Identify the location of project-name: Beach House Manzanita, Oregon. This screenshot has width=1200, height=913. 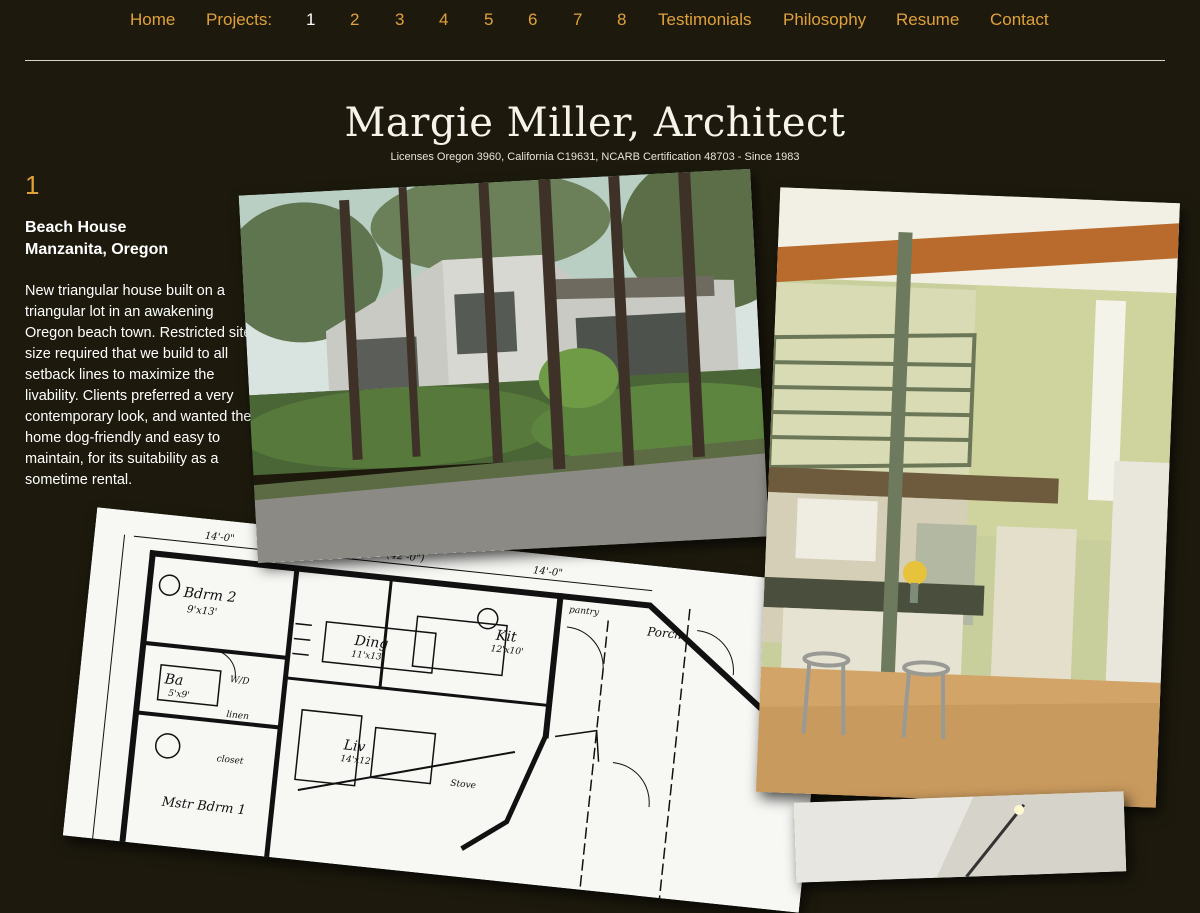
(96, 239).